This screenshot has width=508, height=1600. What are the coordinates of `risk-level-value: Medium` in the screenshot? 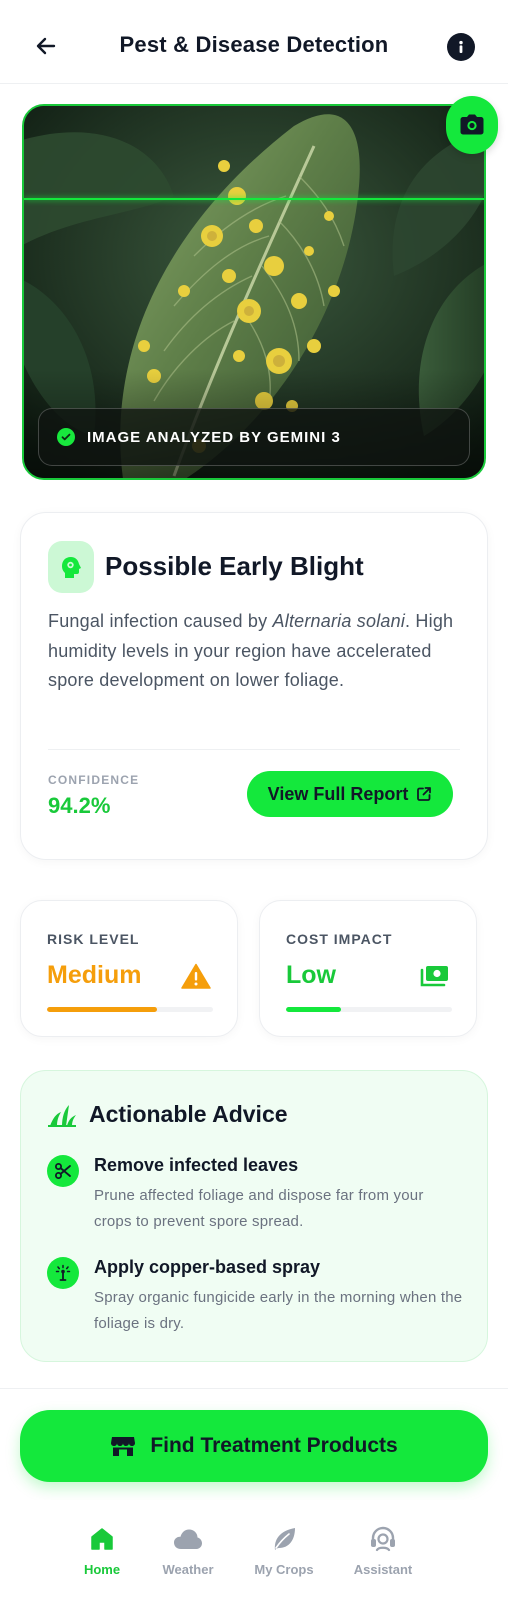 It's located at (94, 975).